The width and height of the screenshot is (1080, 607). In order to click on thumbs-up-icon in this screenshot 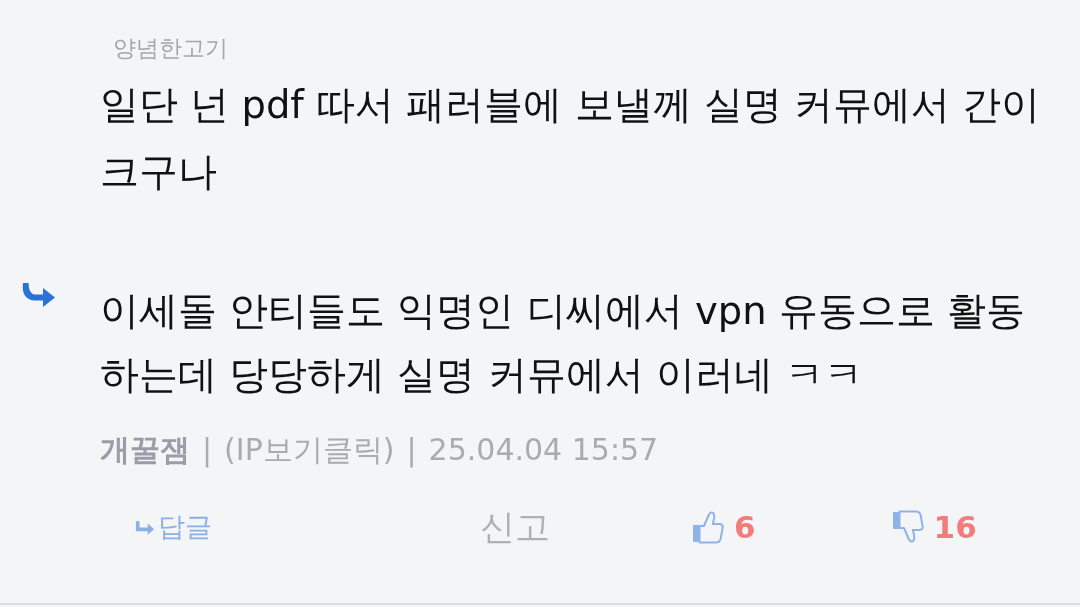, I will do `click(708, 527)`.